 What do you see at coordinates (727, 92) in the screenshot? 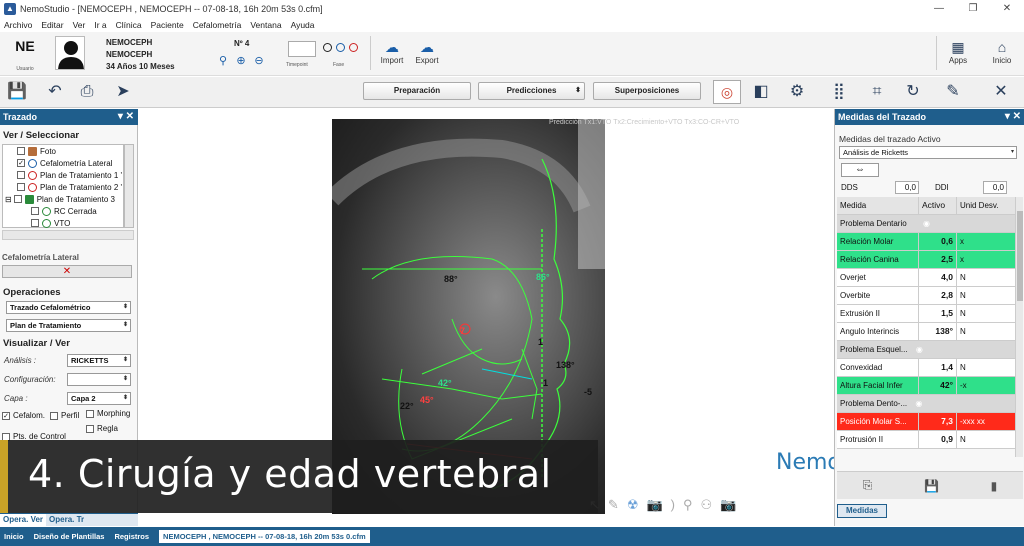
I see `tooth-icon: ◎` at bounding box center [727, 92].